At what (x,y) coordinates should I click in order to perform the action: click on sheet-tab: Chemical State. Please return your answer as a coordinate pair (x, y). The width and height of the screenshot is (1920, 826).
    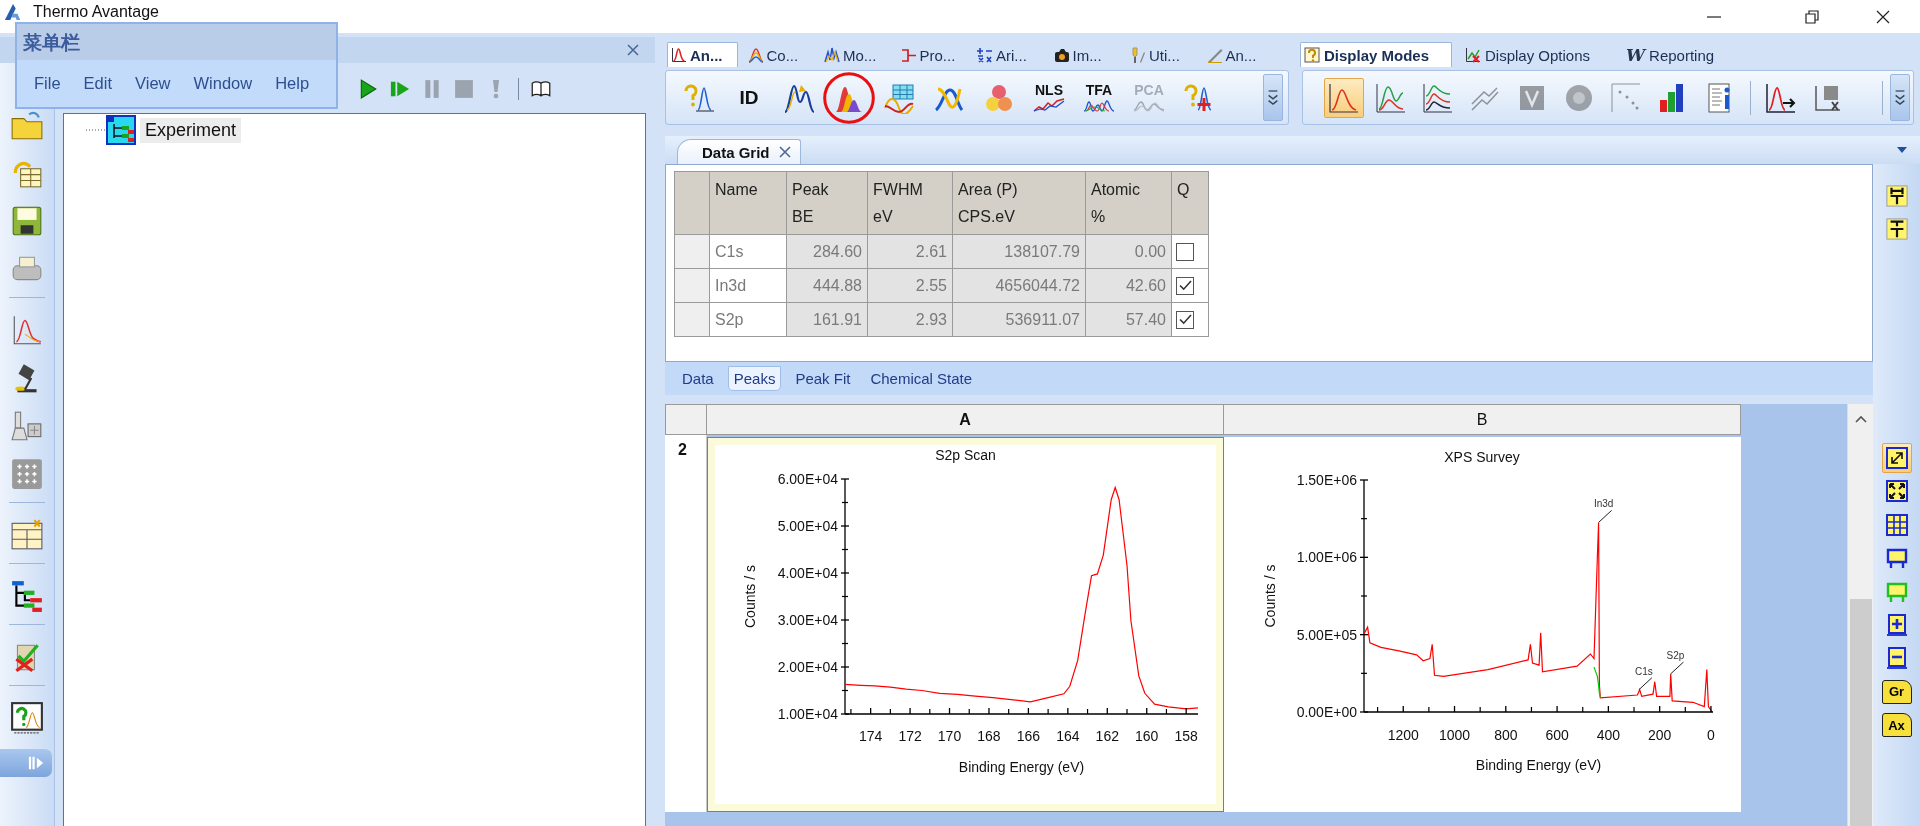
    Looking at the image, I should click on (921, 378).